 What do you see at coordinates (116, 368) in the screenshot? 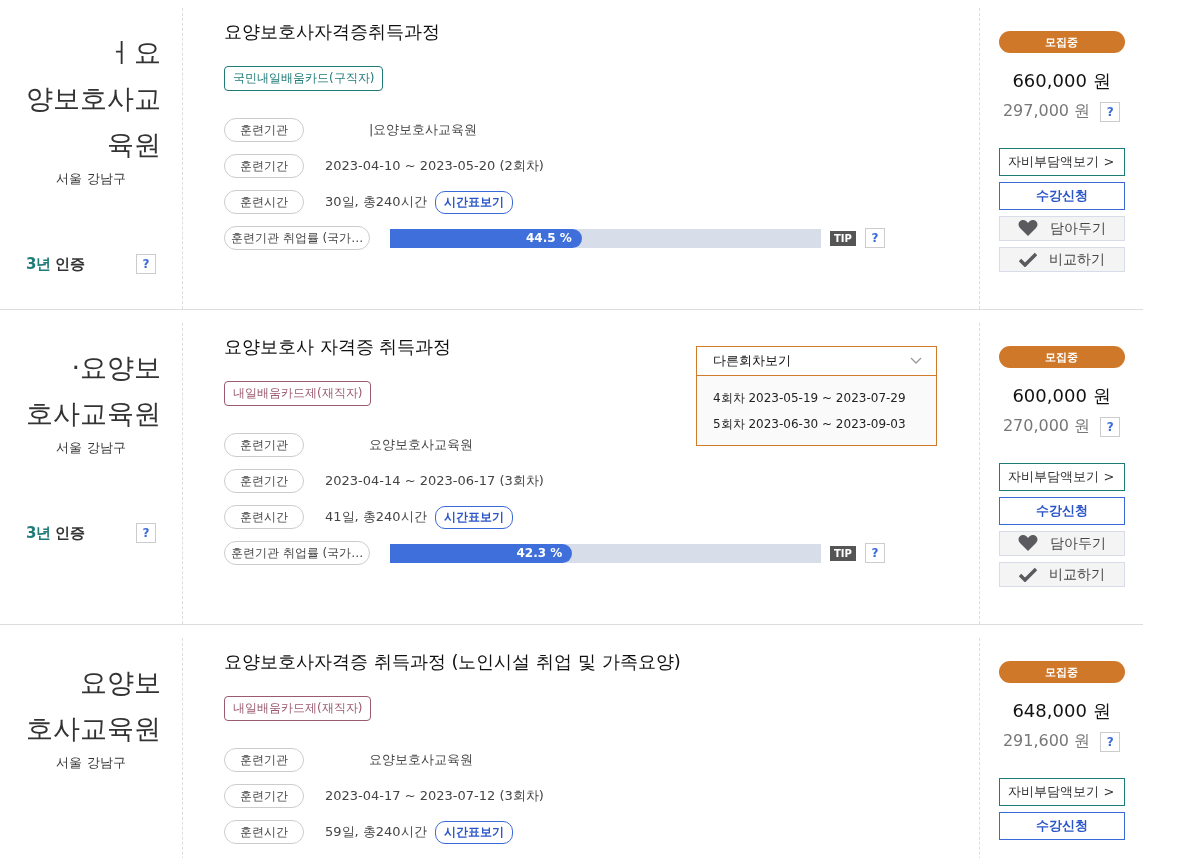
I see `institution-logo-text: ·요양보` at bounding box center [116, 368].